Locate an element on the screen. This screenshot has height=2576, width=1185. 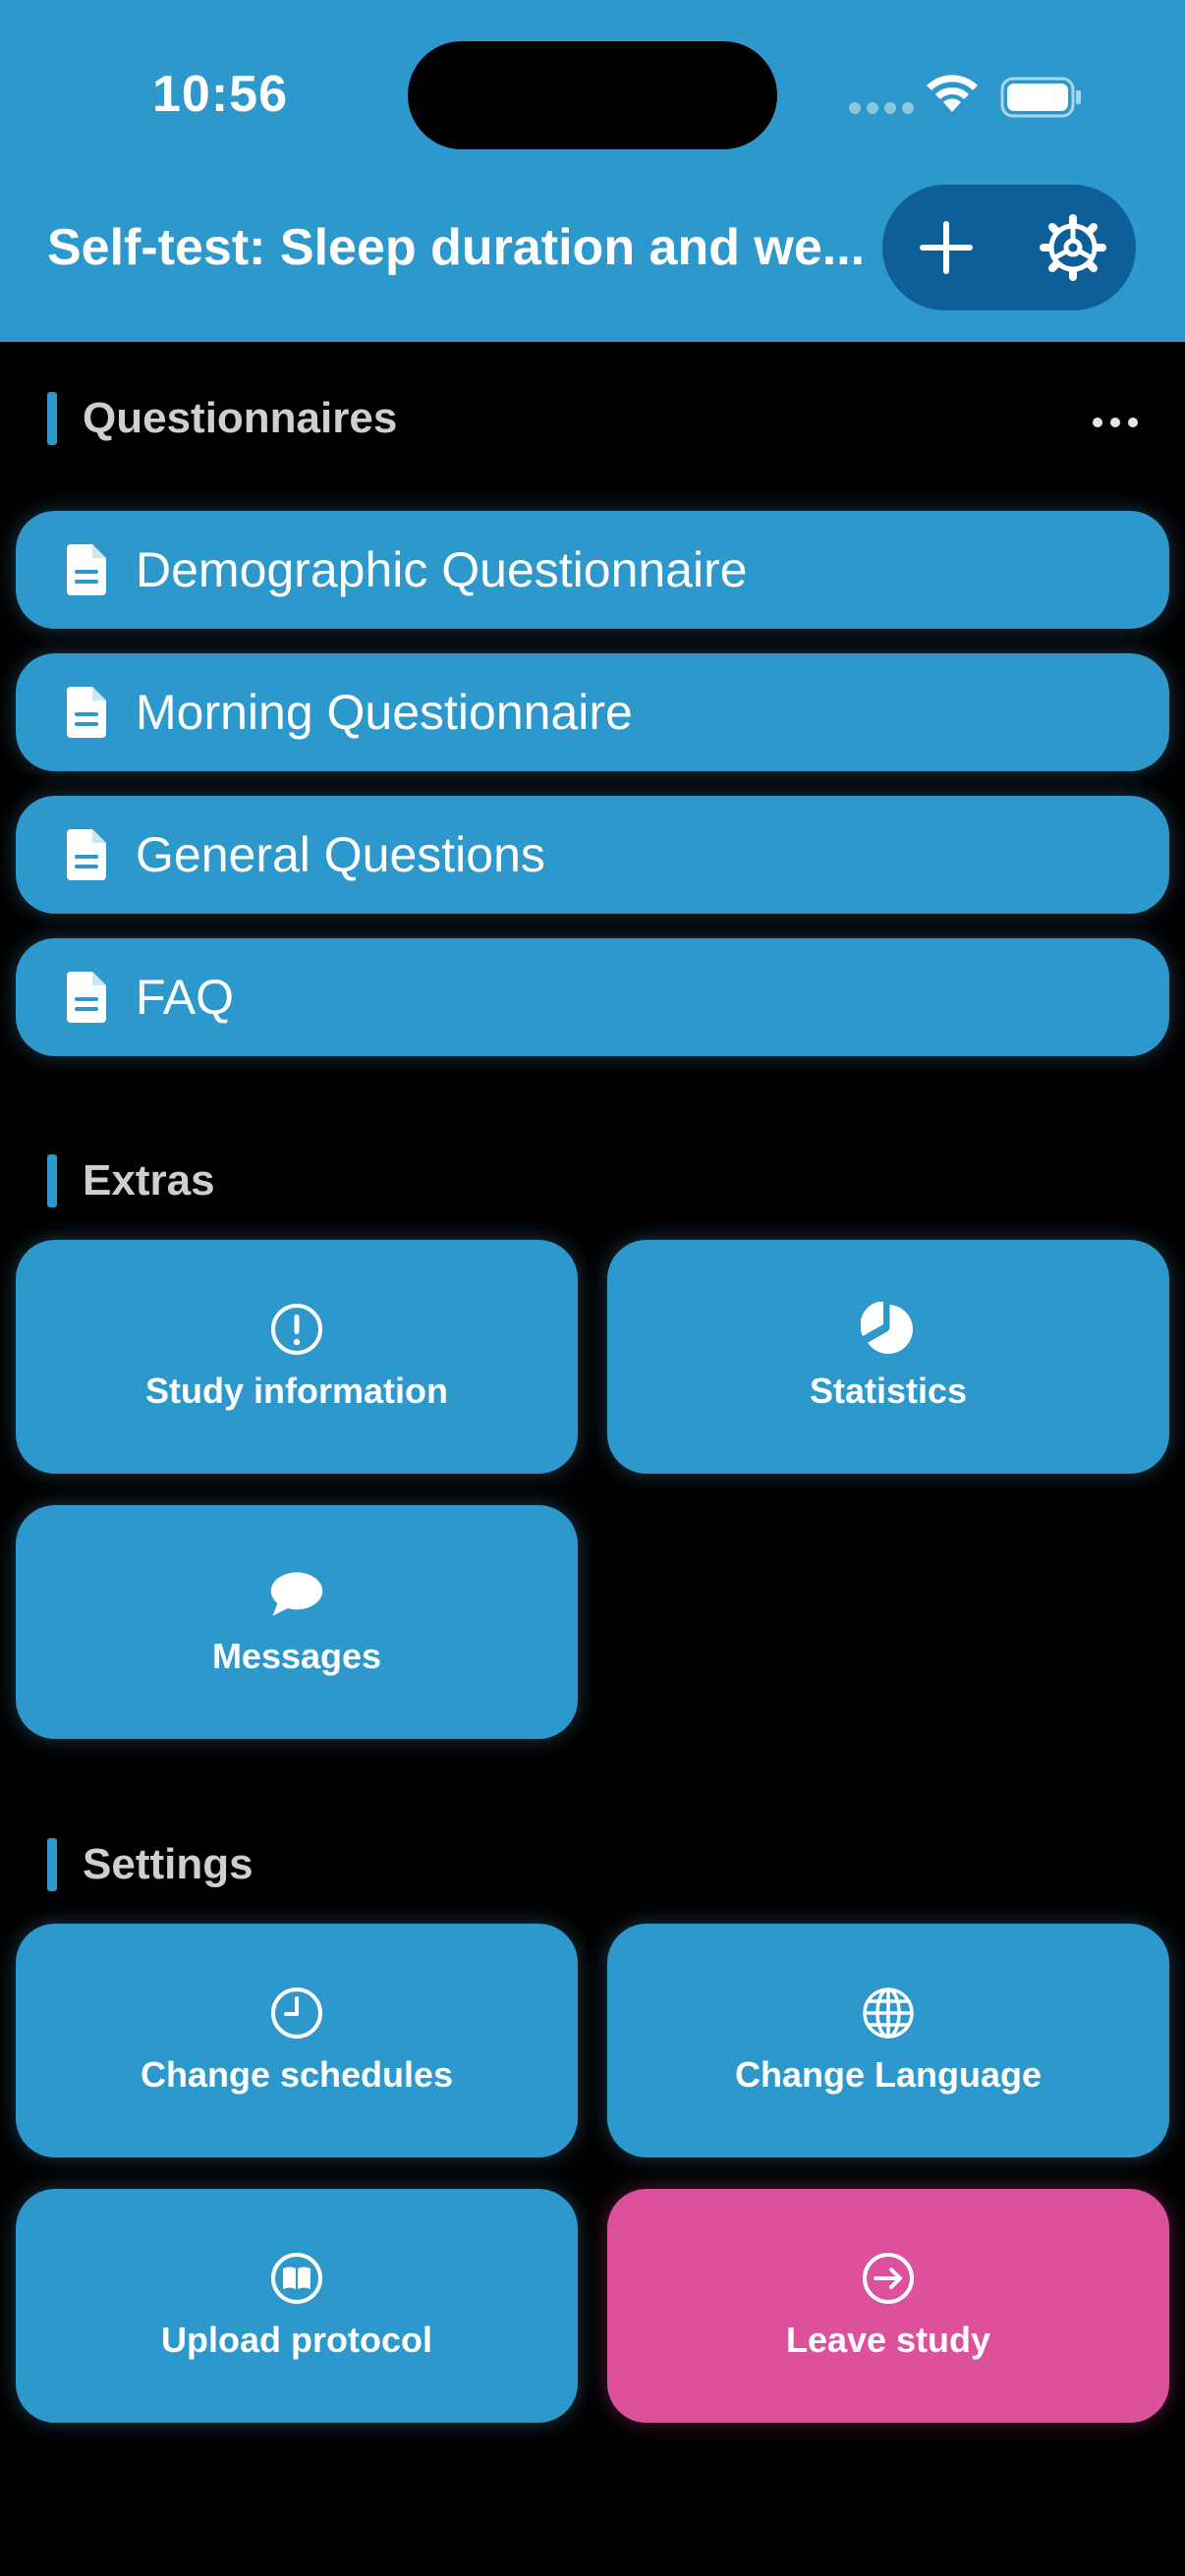
header-actions is located at coordinates (1009, 247).